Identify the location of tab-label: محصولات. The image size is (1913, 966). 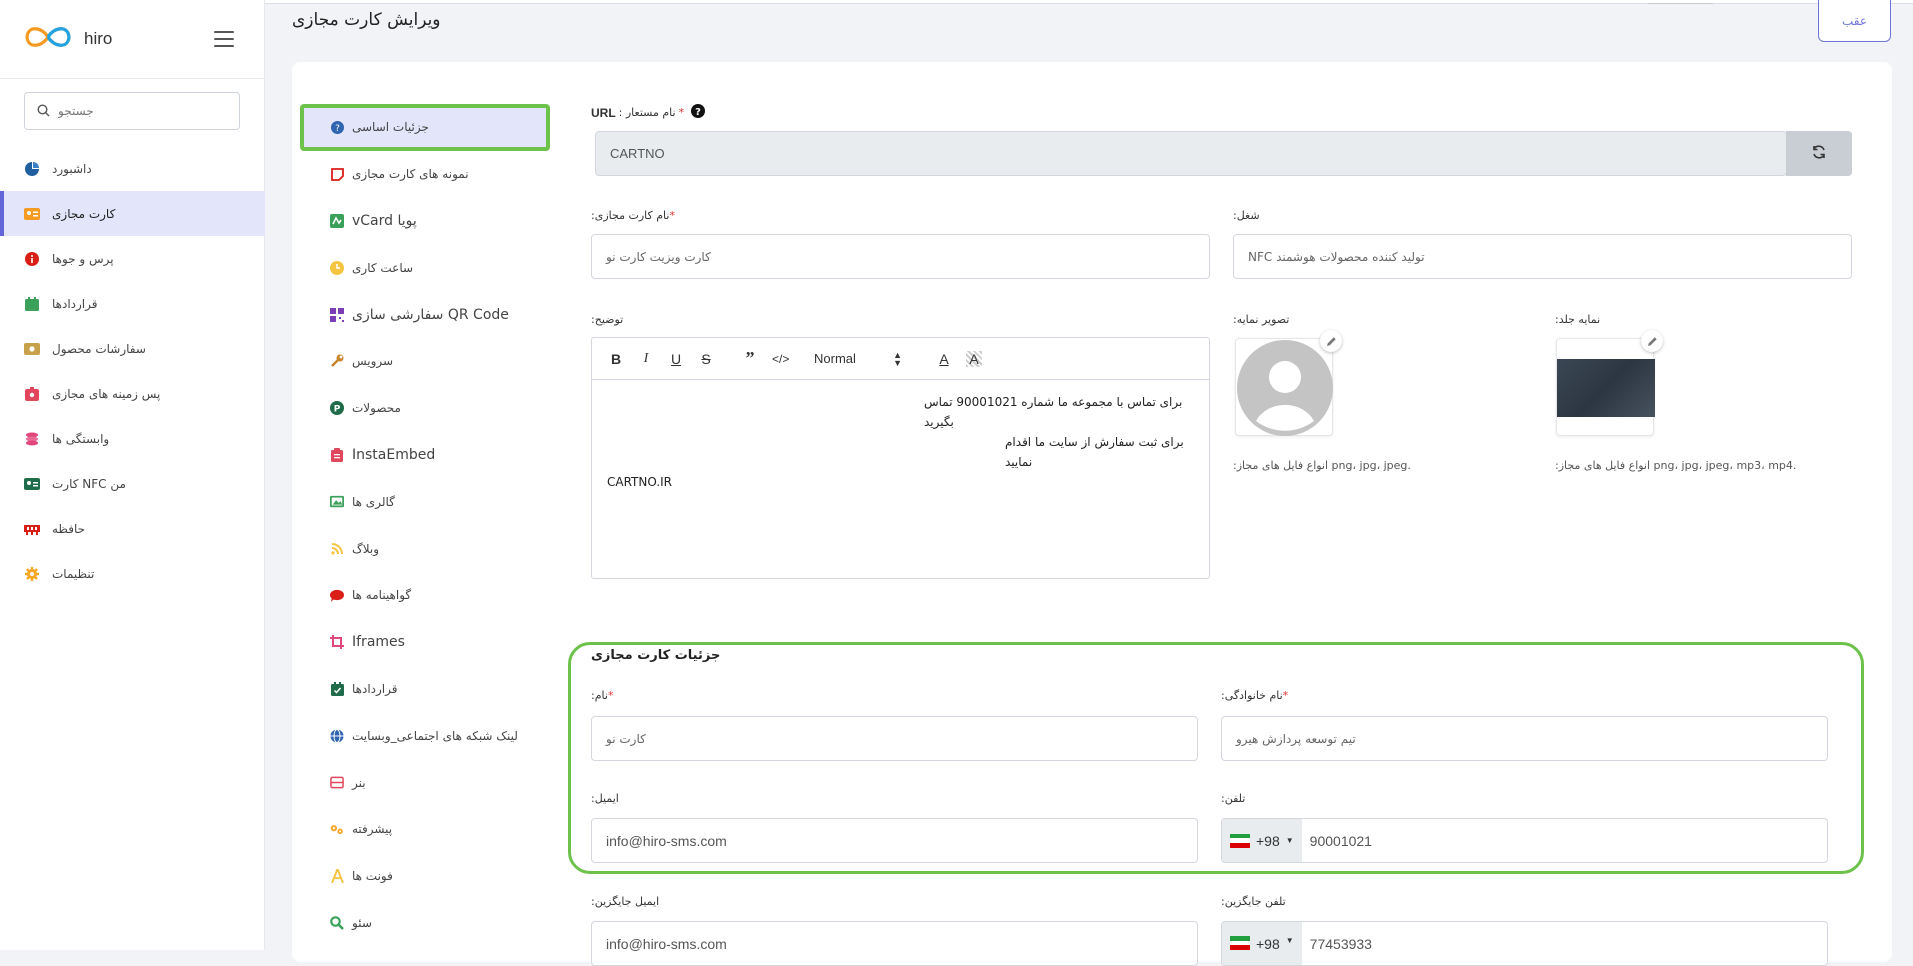
(376, 408).